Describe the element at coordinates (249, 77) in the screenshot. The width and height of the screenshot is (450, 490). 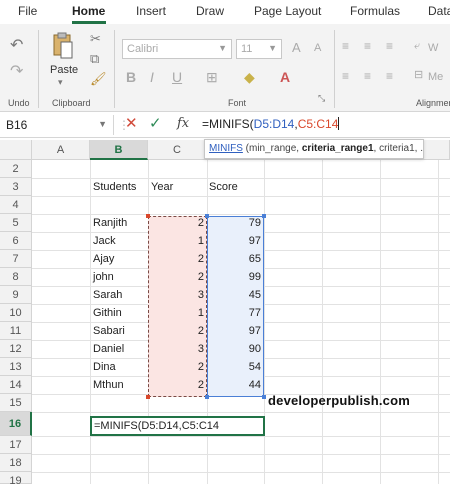
I see `fill-color-icon: ◆` at that location.